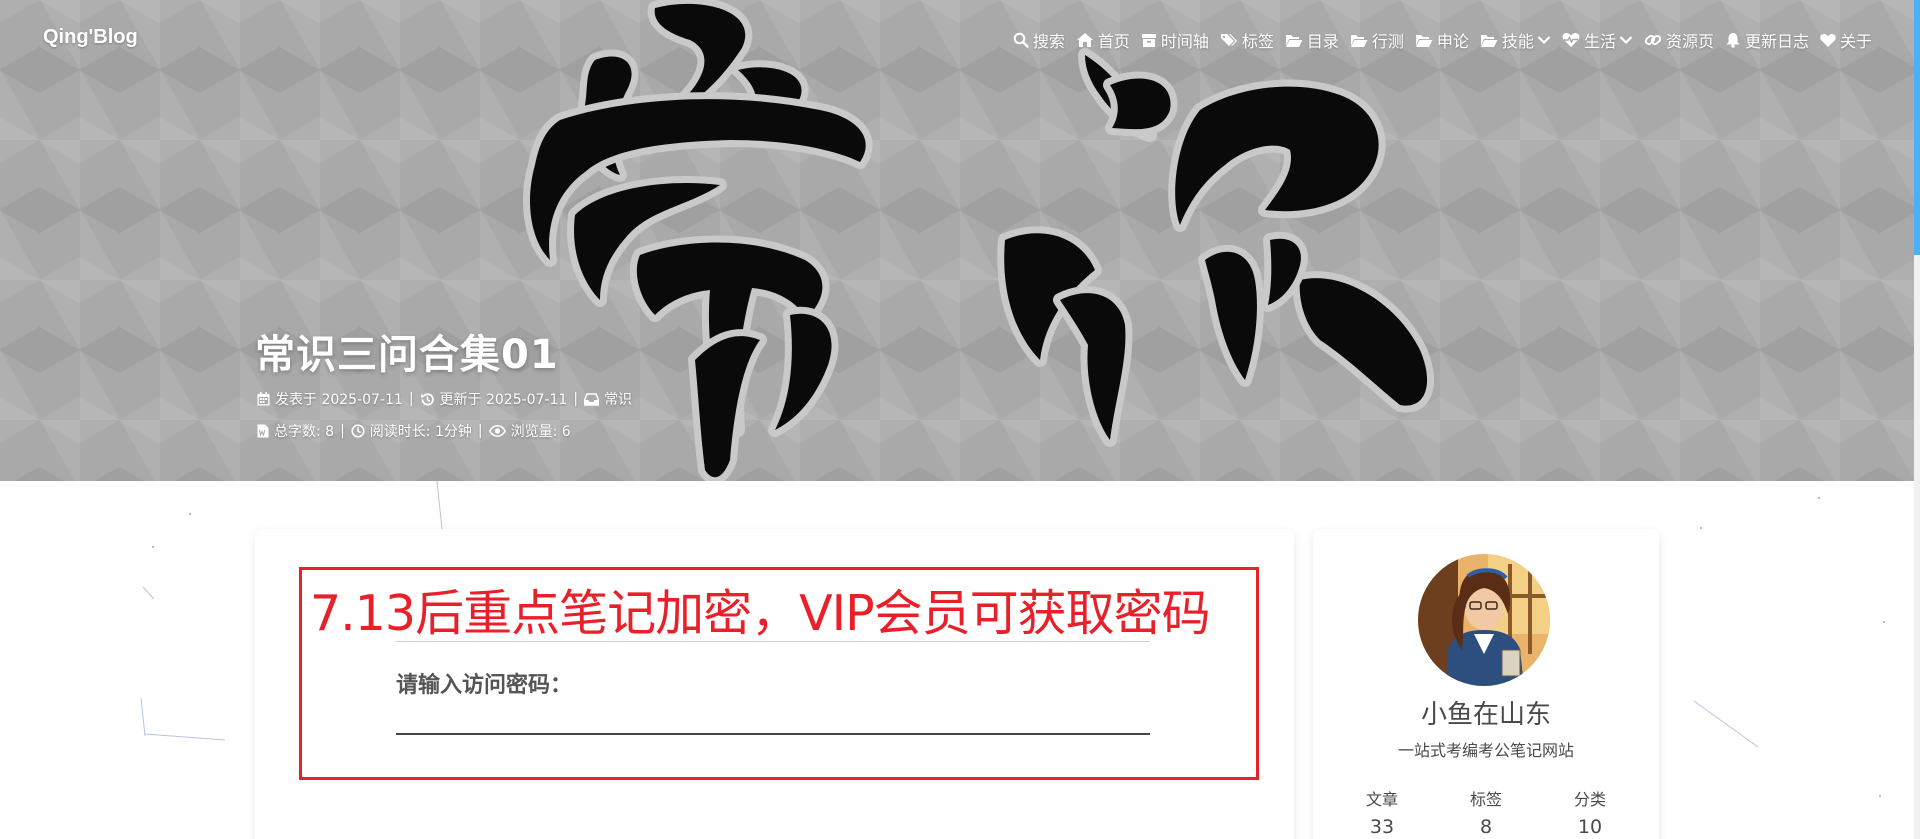 The width and height of the screenshot is (1920, 839). I want to click on nav-item-skills: 技能, so click(1515, 40).